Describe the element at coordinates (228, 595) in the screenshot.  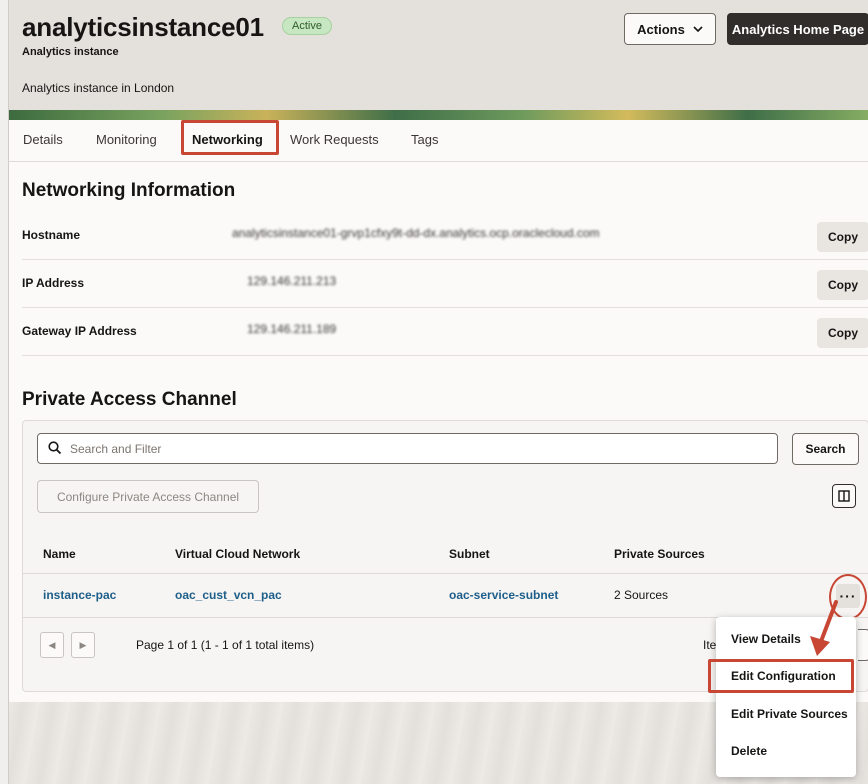
I see `pac-vcn-link: oac_cust_vcn_pac` at that location.